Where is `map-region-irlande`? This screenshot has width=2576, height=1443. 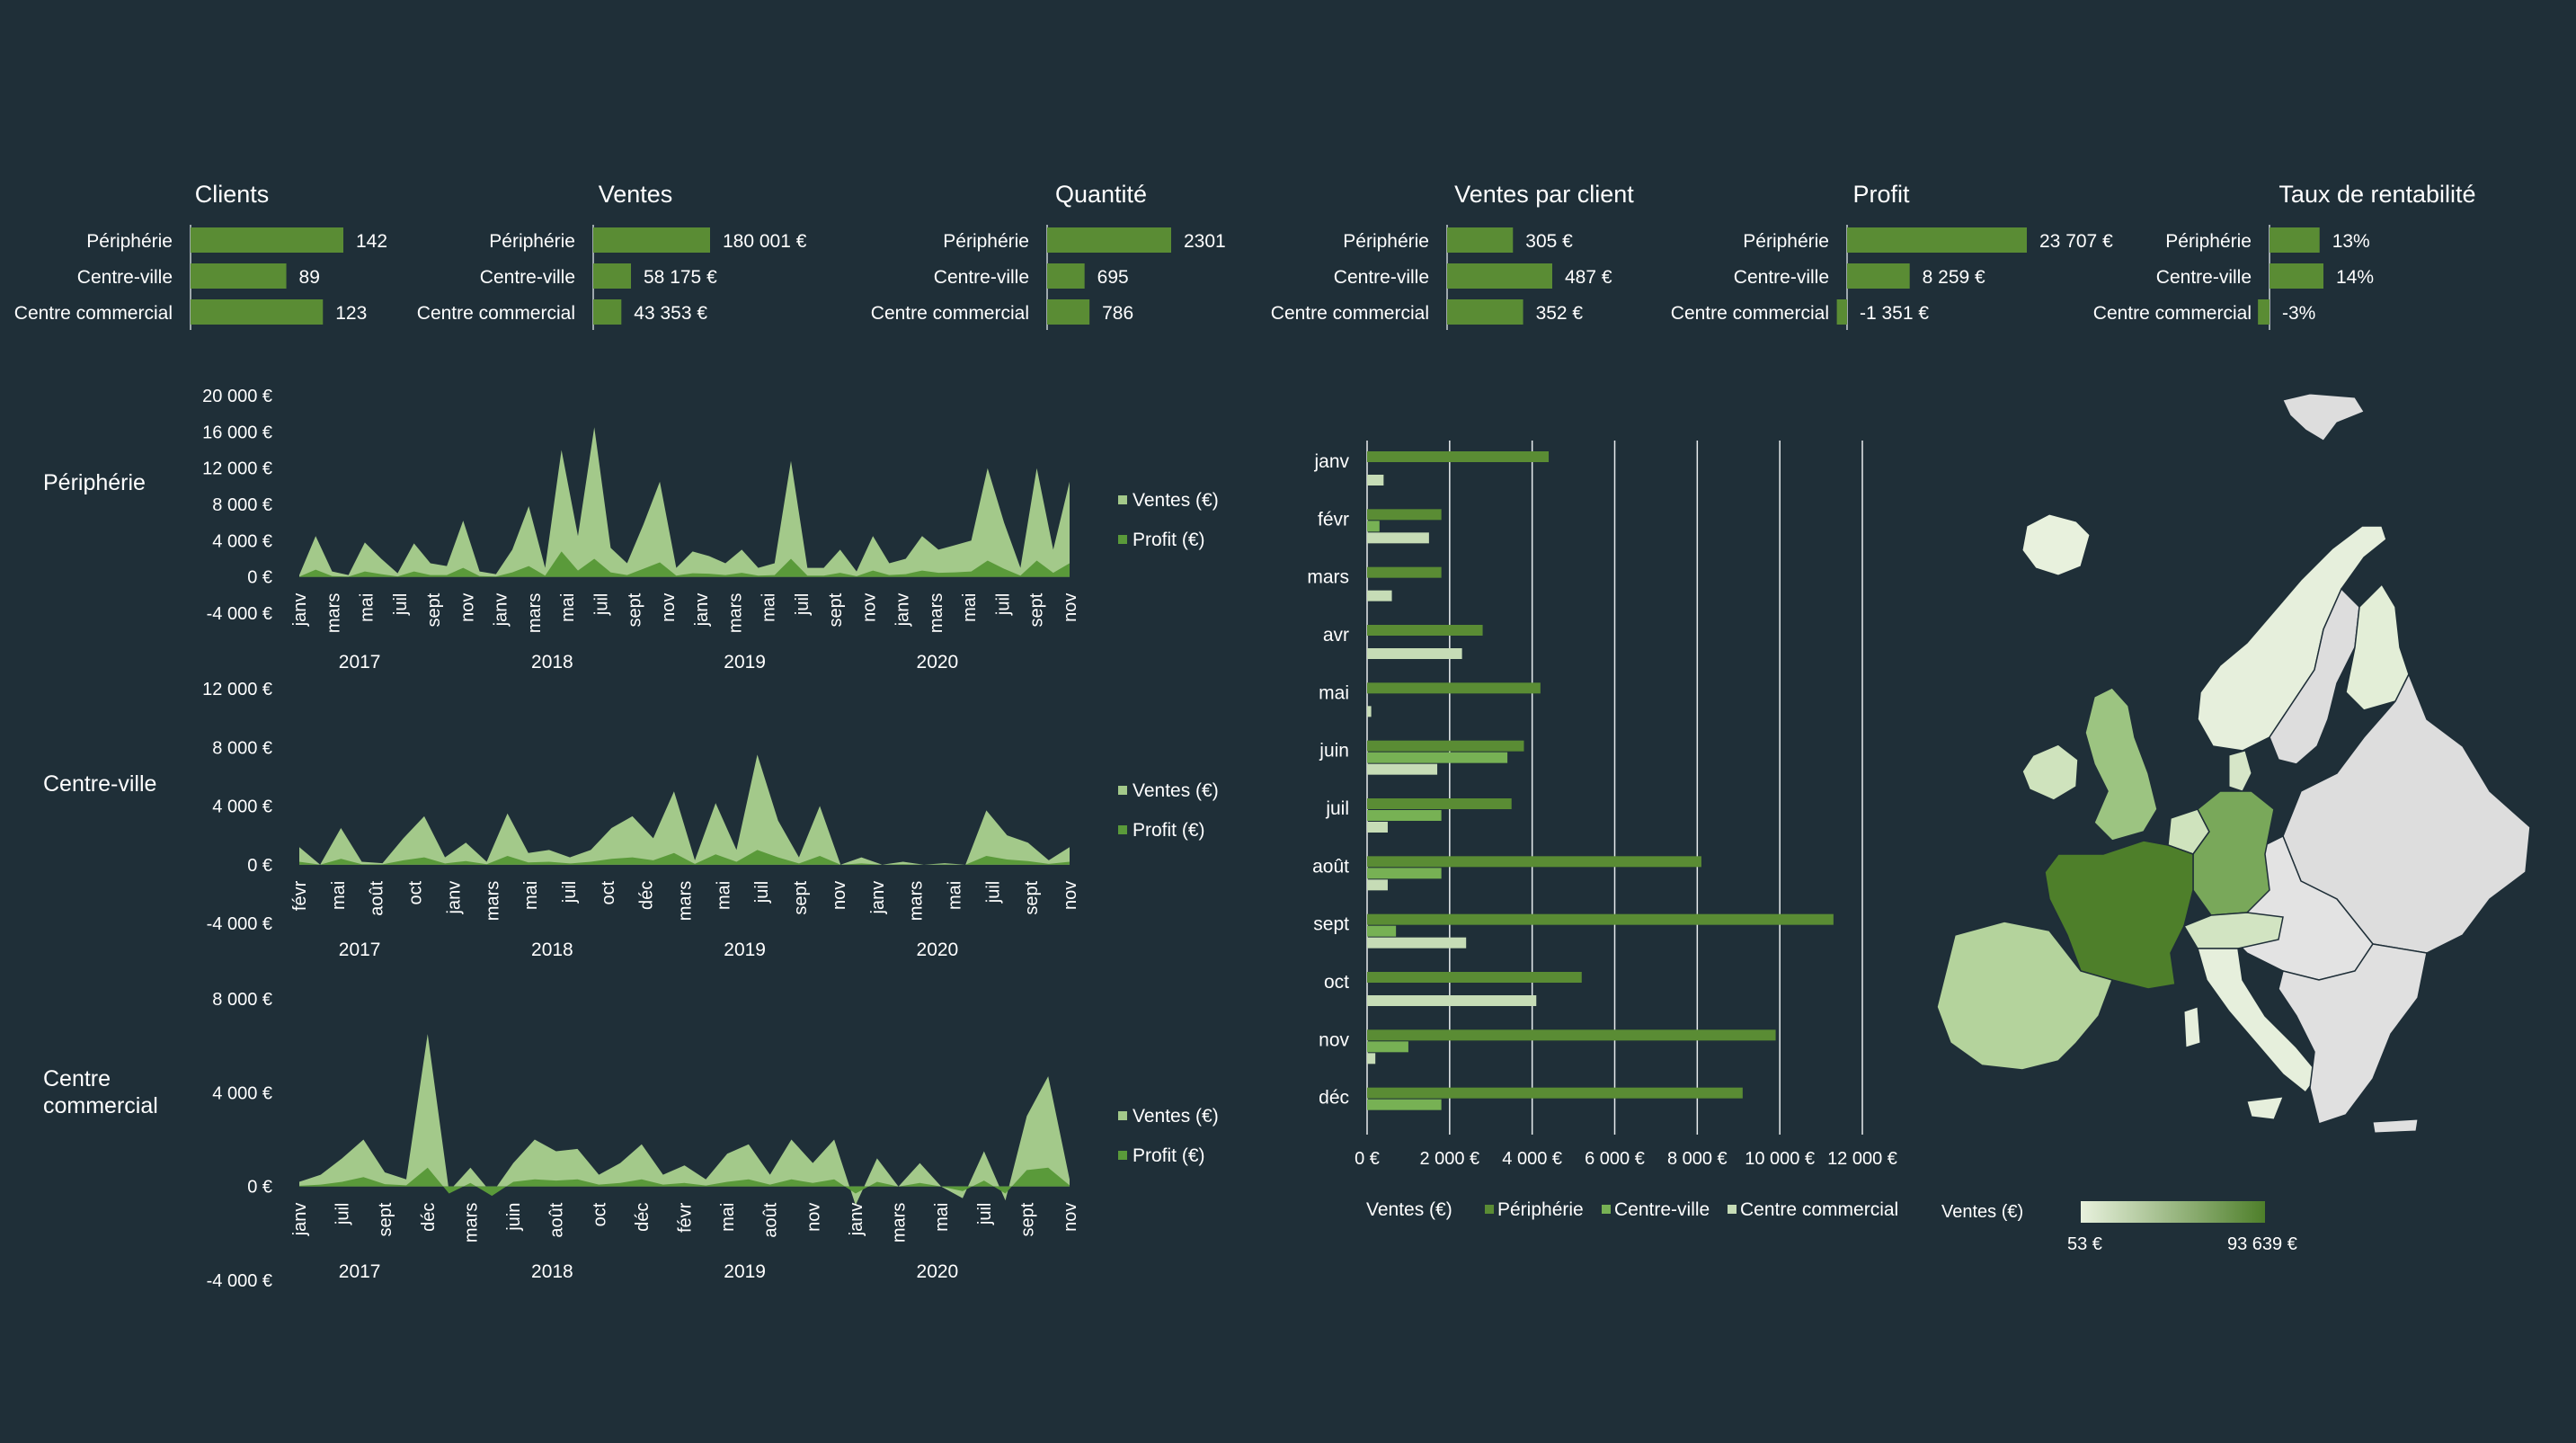
map-region-irlande is located at coordinates (2050, 772).